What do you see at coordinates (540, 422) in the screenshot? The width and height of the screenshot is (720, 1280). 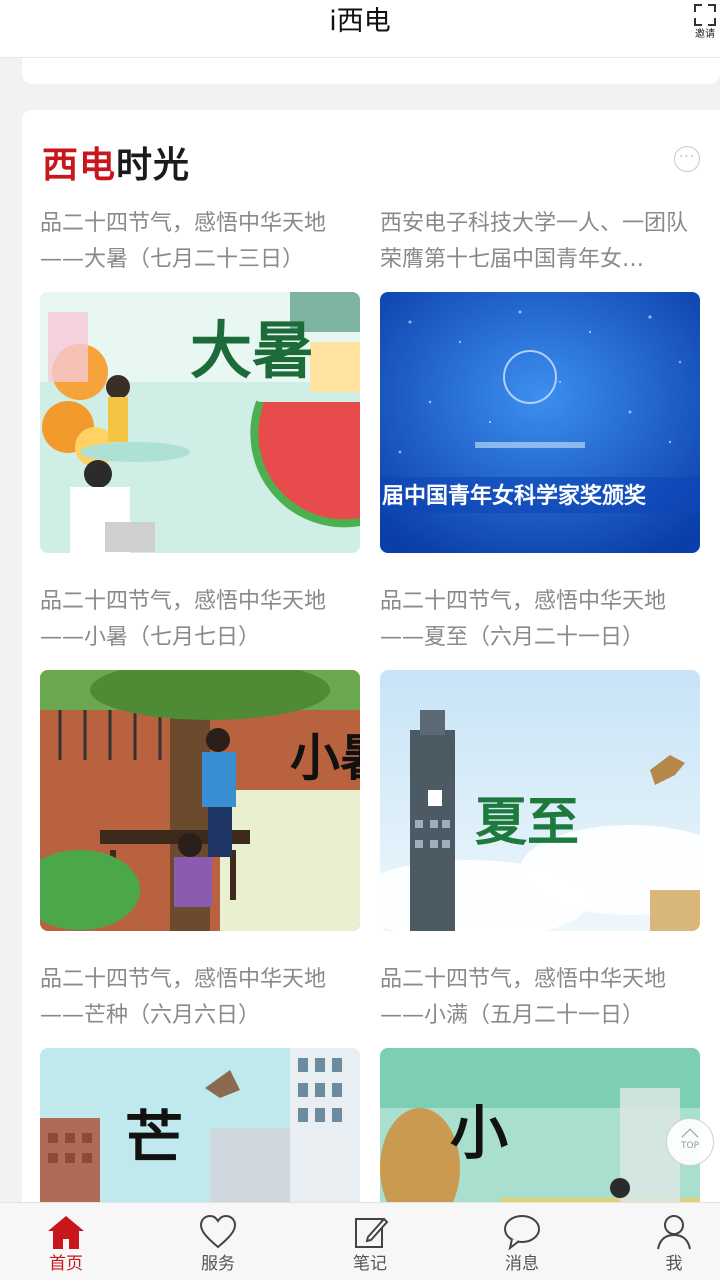 I see `award-ceremony-stage: 届中国青年女科学家奖颁奖` at bounding box center [540, 422].